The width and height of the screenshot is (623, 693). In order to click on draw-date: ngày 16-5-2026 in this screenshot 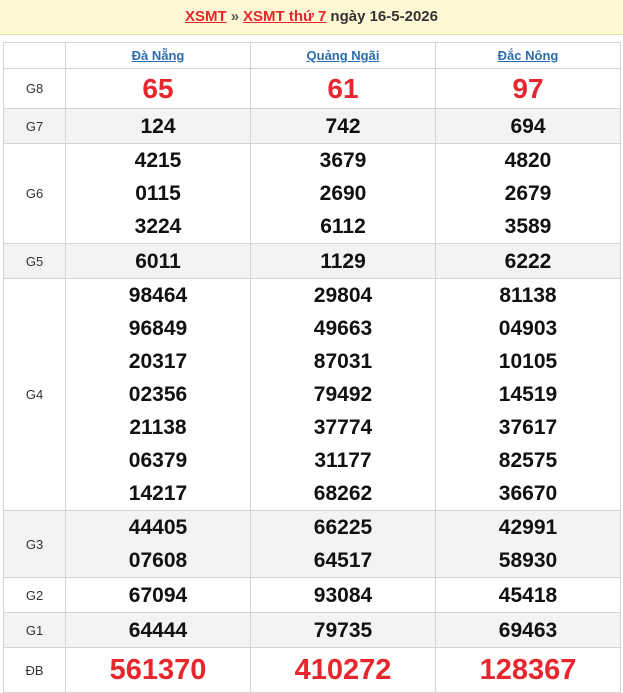, I will do `click(384, 16)`.